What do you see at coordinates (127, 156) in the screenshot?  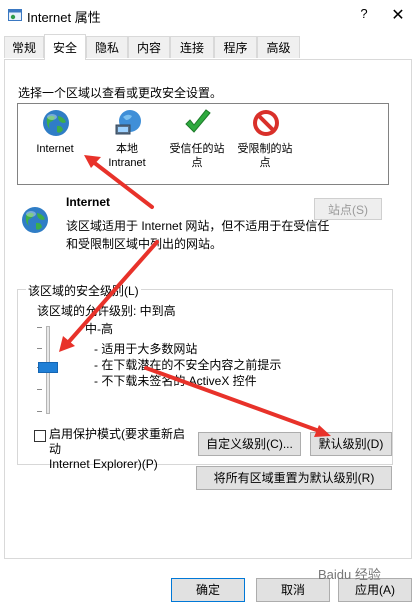 I see `zone-label: 本地 Intranet` at bounding box center [127, 156].